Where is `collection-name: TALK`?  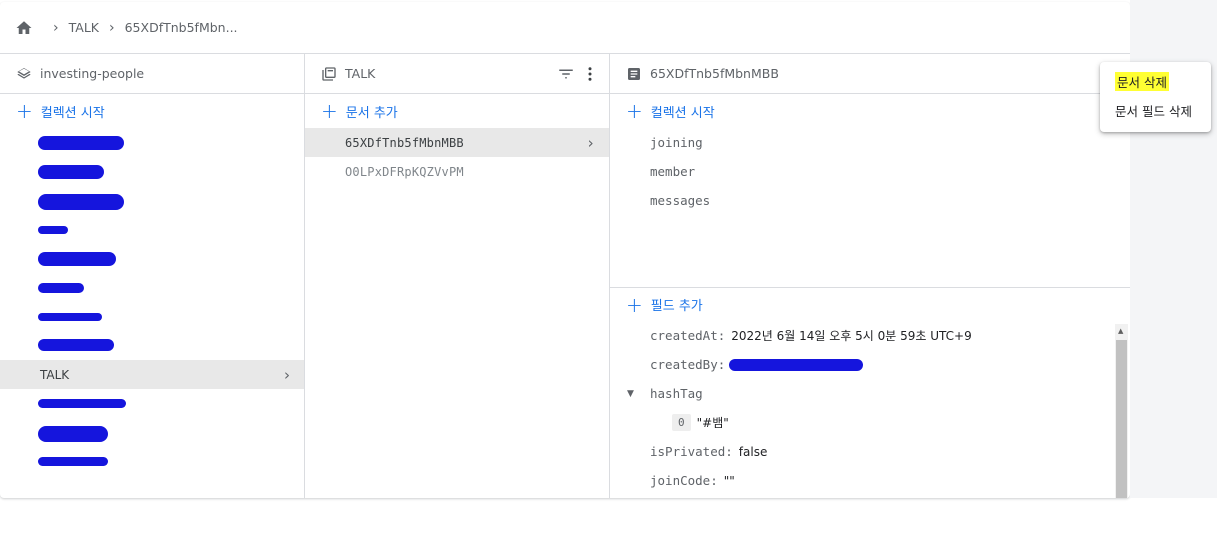 collection-name: TALK is located at coordinates (360, 73).